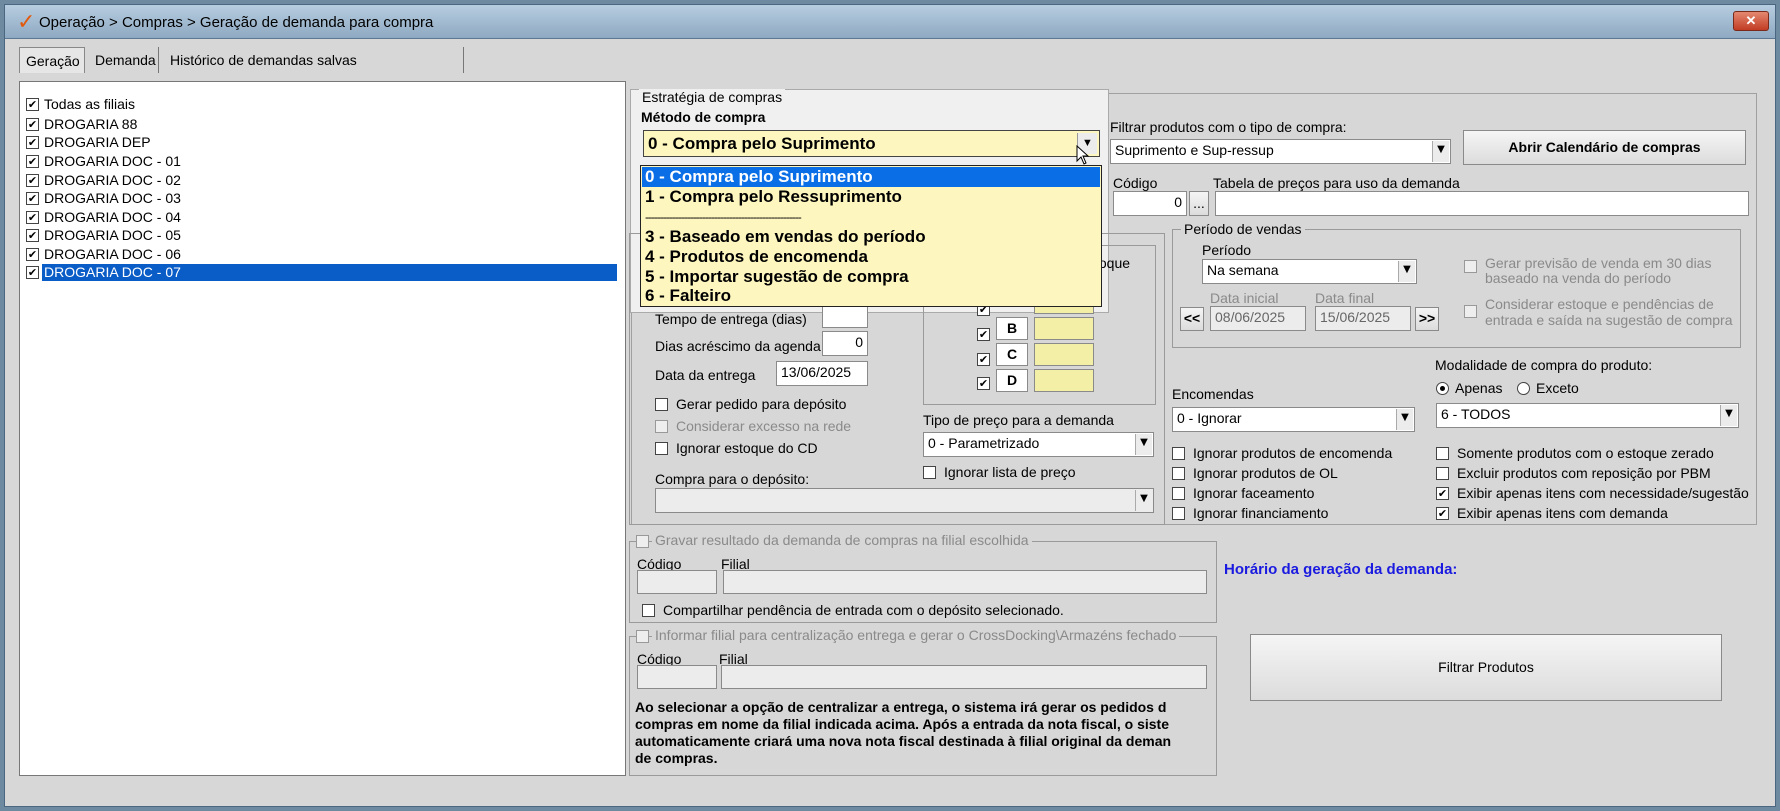  What do you see at coordinates (1479, 388) in the screenshot?
I see `apenas-label: Apenas` at bounding box center [1479, 388].